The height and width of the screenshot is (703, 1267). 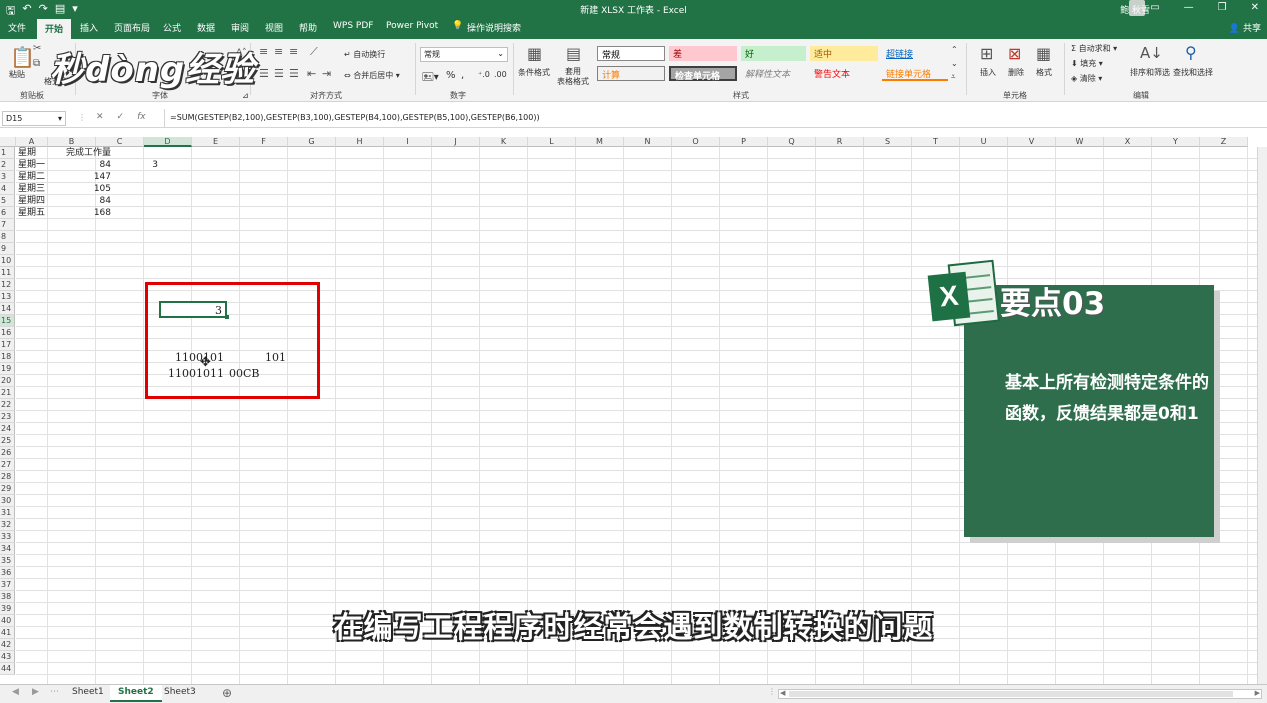 What do you see at coordinates (412, 26) in the screenshot?
I see `tab-power-pivot: Power Pivot` at bounding box center [412, 26].